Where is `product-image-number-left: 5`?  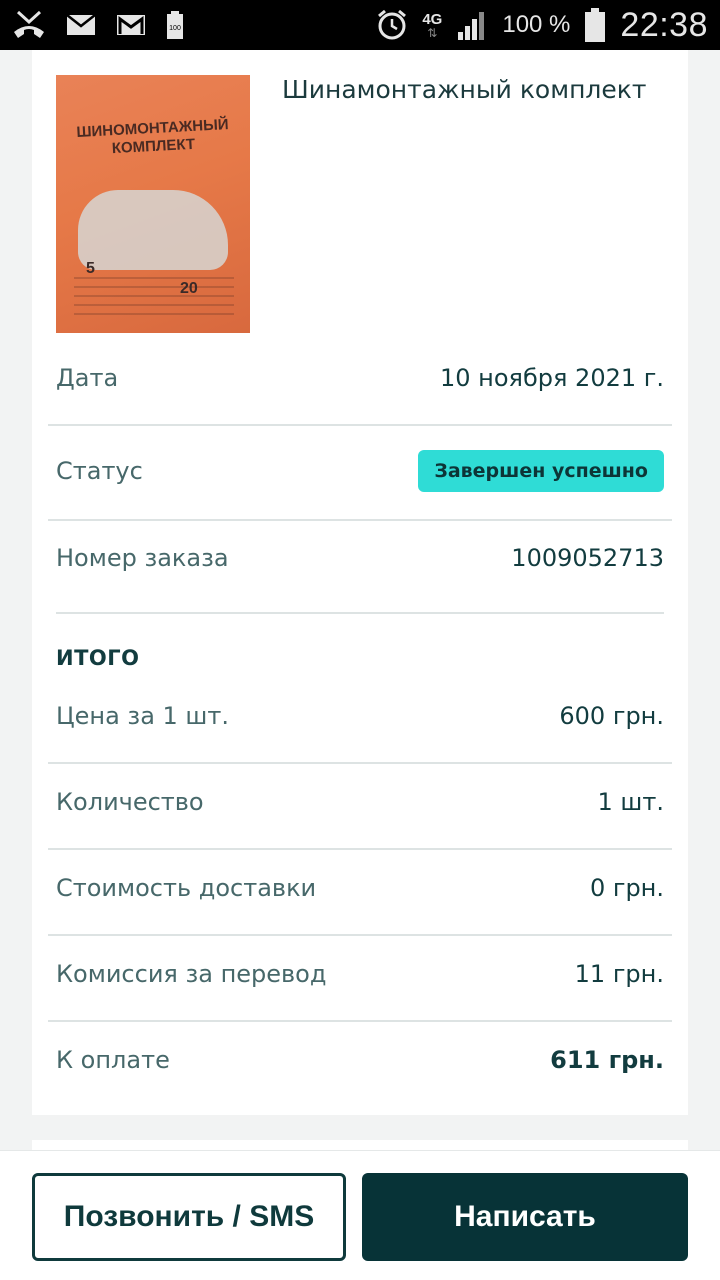
product-image-number-left: 5 is located at coordinates (90, 268).